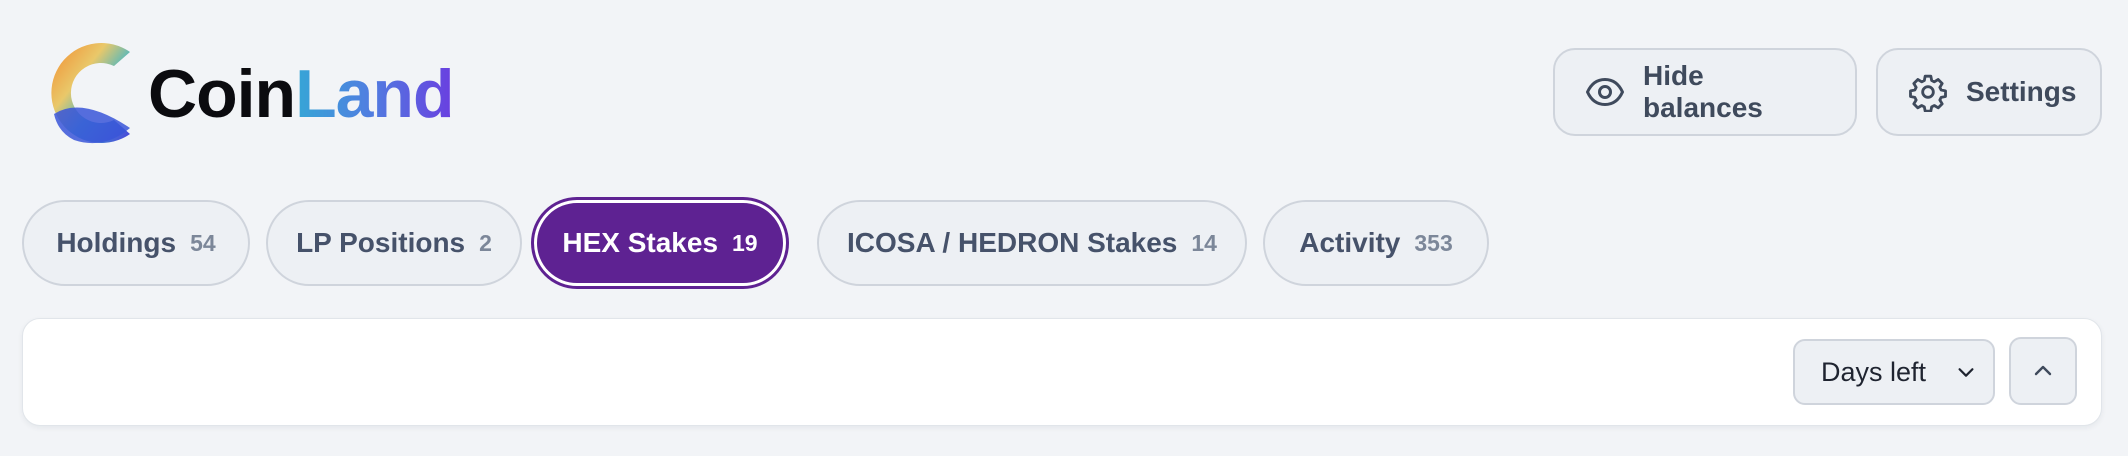 Image resolution: width=2128 pixels, height=456 pixels. Describe the element at coordinates (116, 242) in the screenshot. I see `tab-label: Holdings` at that location.